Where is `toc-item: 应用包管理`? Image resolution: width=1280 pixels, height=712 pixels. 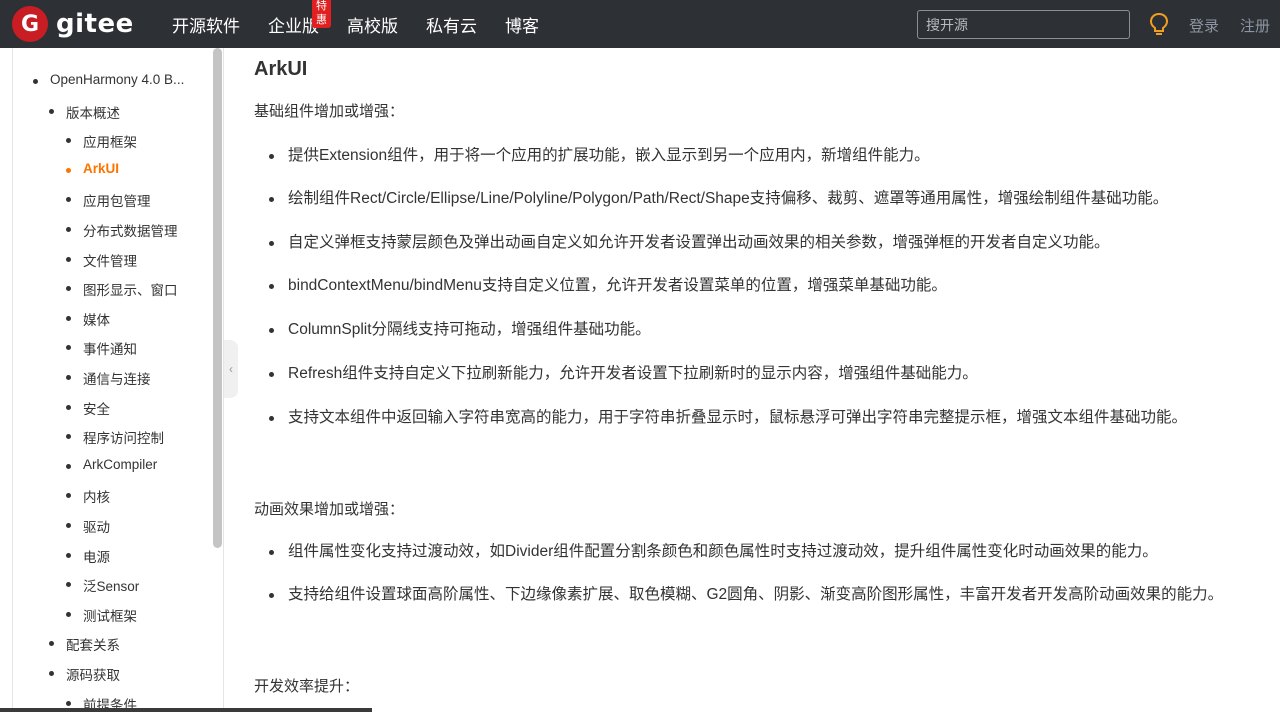
toc-item: 应用包管理 is located at coordinates (108, 200).